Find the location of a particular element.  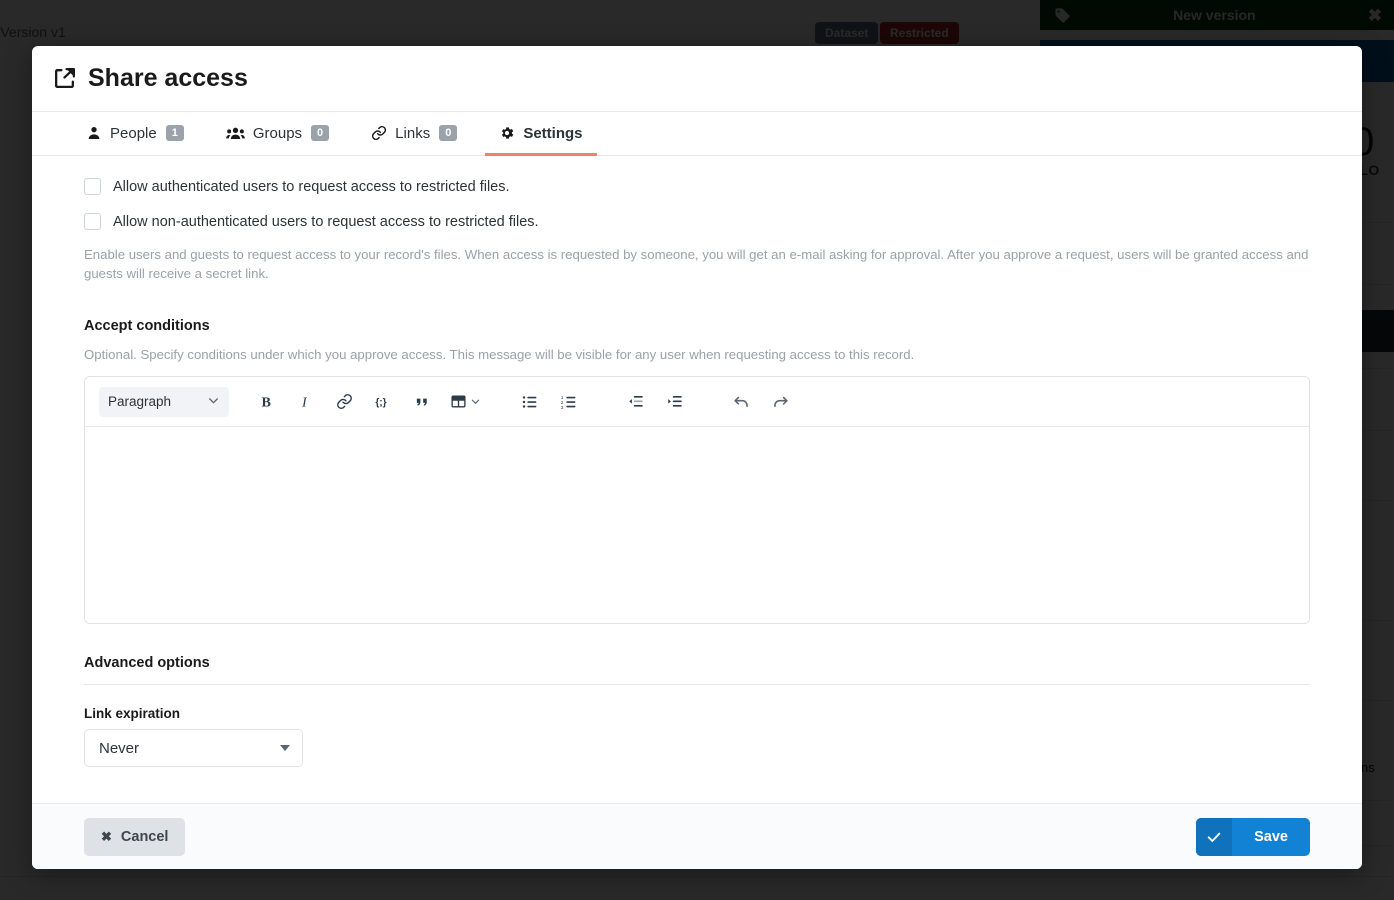

tab-people-badge: 1 is located at coordinates (174, 133).